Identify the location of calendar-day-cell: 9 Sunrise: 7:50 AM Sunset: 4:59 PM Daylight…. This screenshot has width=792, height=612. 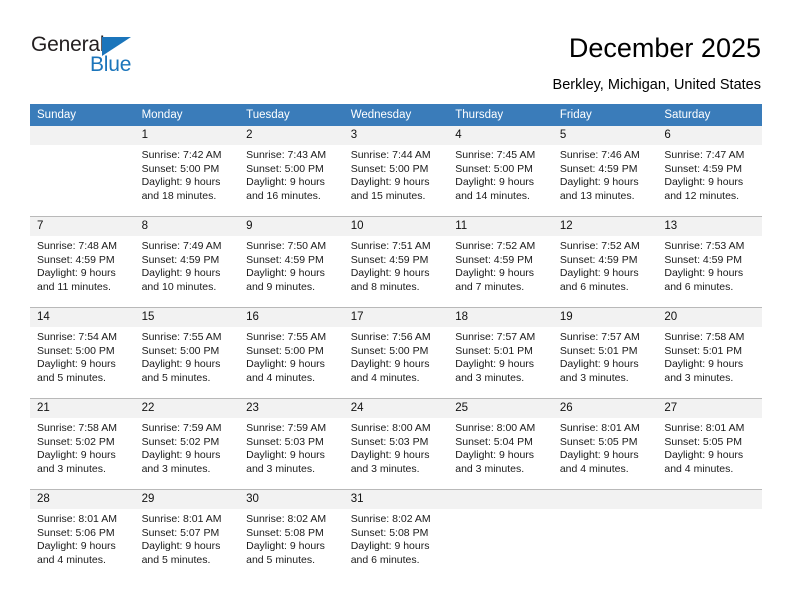
(291, 262).